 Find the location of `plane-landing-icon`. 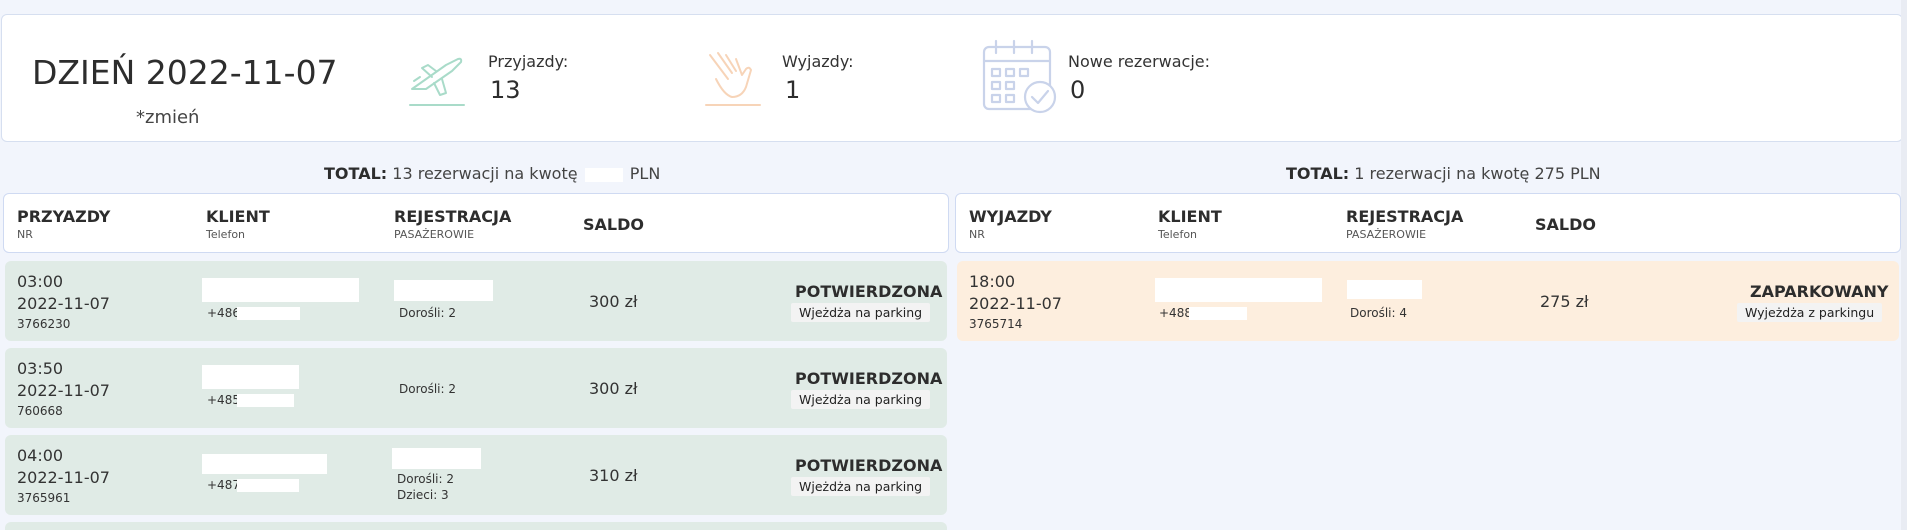

plane-landing-icon is located at coordinates (437, 81).